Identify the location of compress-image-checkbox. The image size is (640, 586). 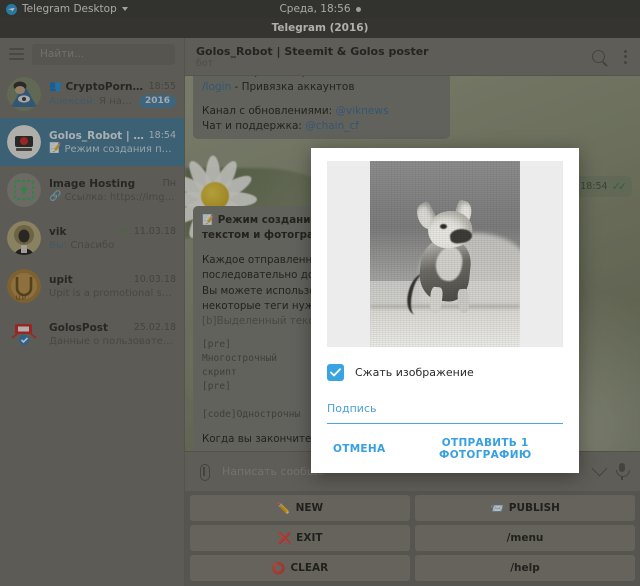
(335, 372).